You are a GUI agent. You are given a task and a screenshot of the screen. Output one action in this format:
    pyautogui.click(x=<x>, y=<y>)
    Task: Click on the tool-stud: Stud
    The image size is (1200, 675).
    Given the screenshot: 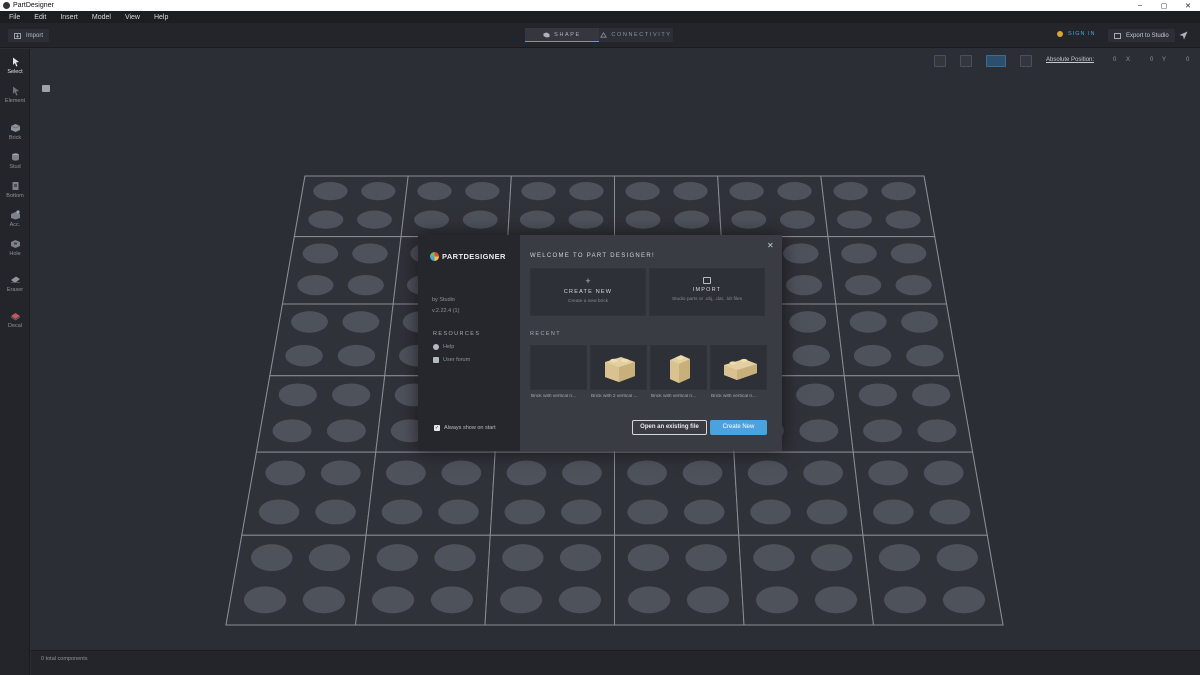 What is the action you would take?
    pyautogui.click(x=15, y=161)
    